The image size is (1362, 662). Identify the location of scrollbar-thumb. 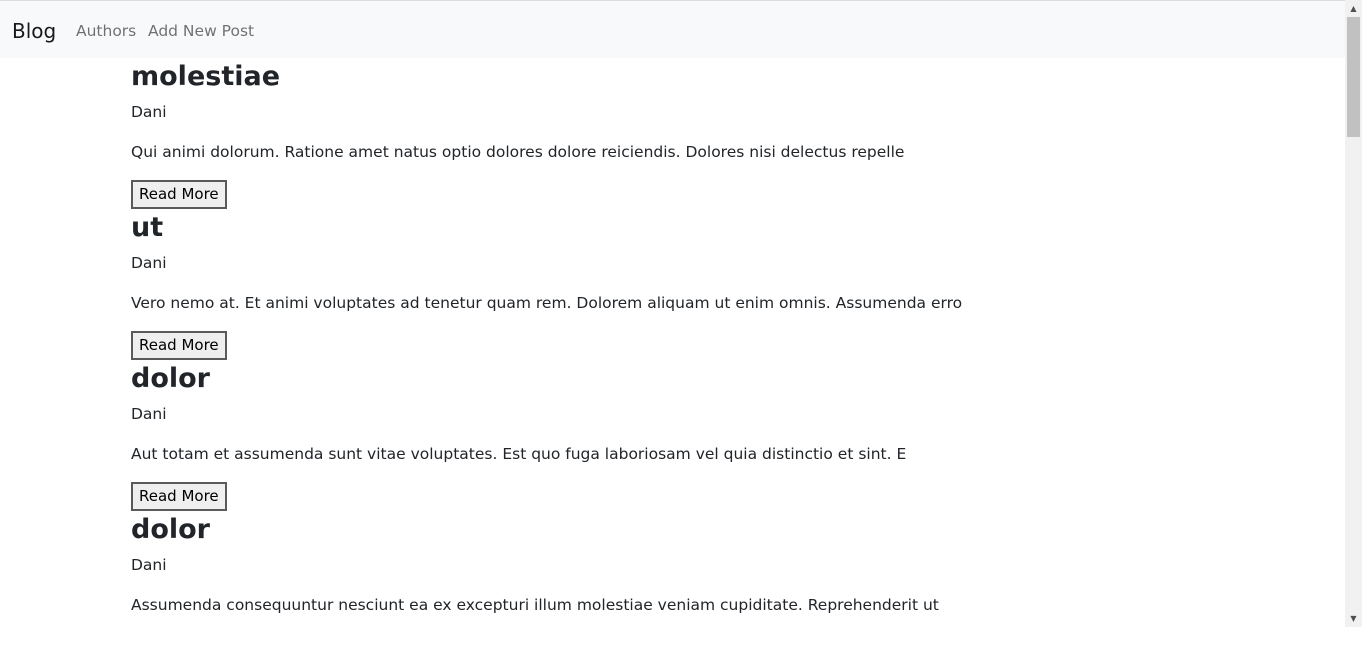
(1353, 77).